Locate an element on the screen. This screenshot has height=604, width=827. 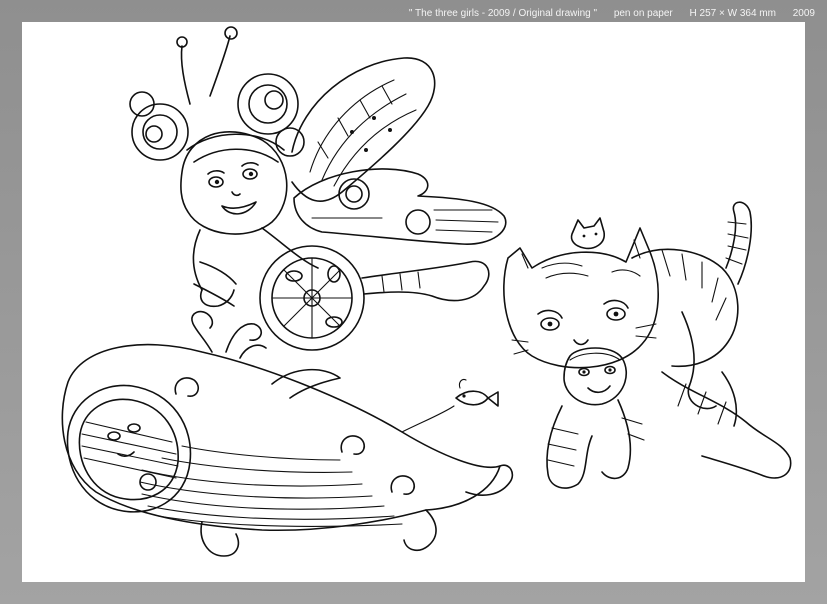
caption-medium: pen on paper is located at coordinates (643, 13).